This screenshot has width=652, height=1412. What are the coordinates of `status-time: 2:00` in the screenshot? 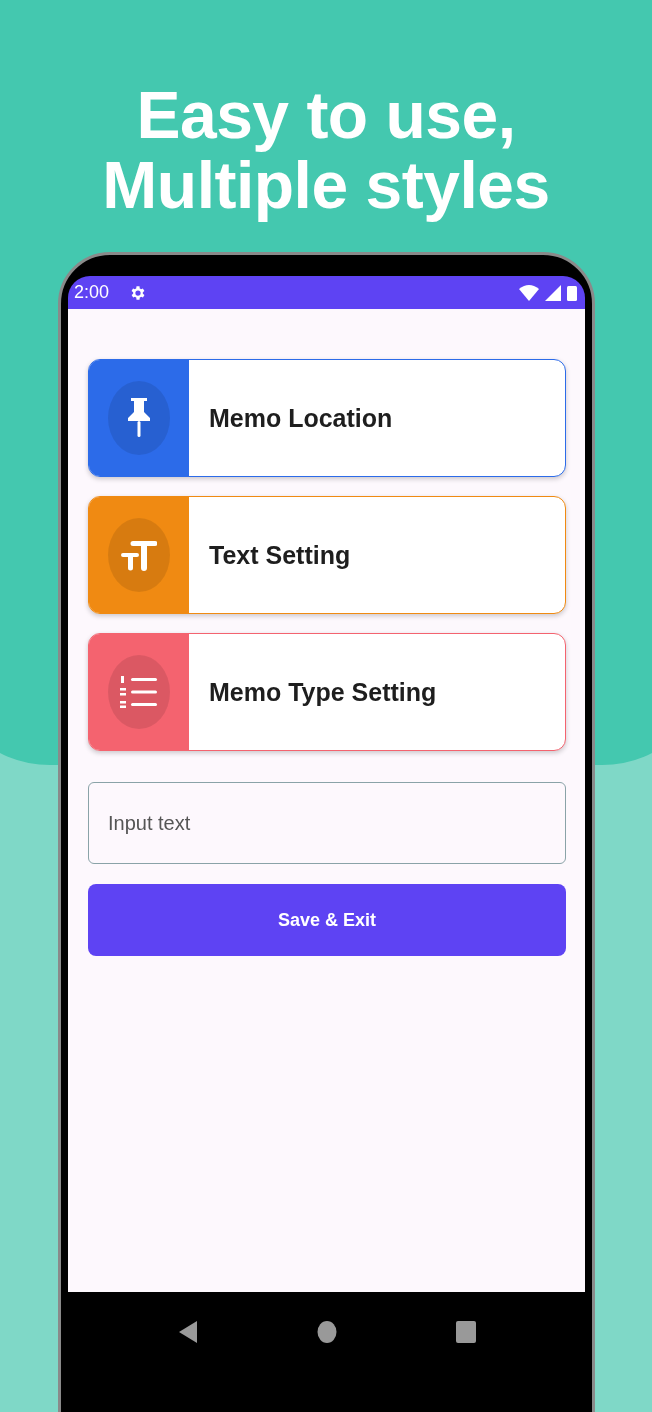 It's located at (92, 292).